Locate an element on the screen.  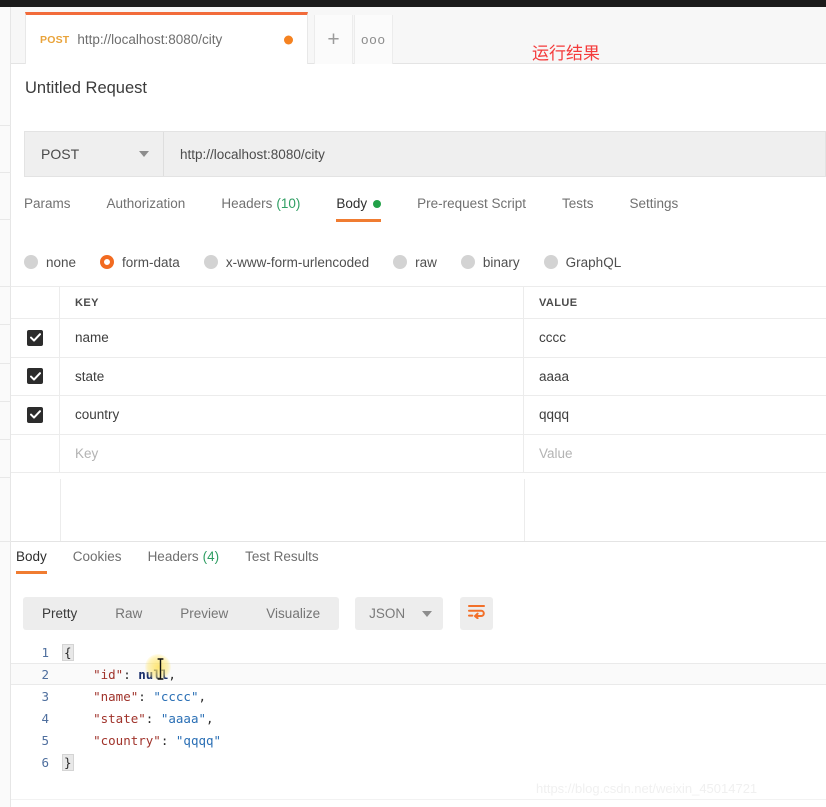
unsaved-dot-icon is located at coordinates (288, 39).